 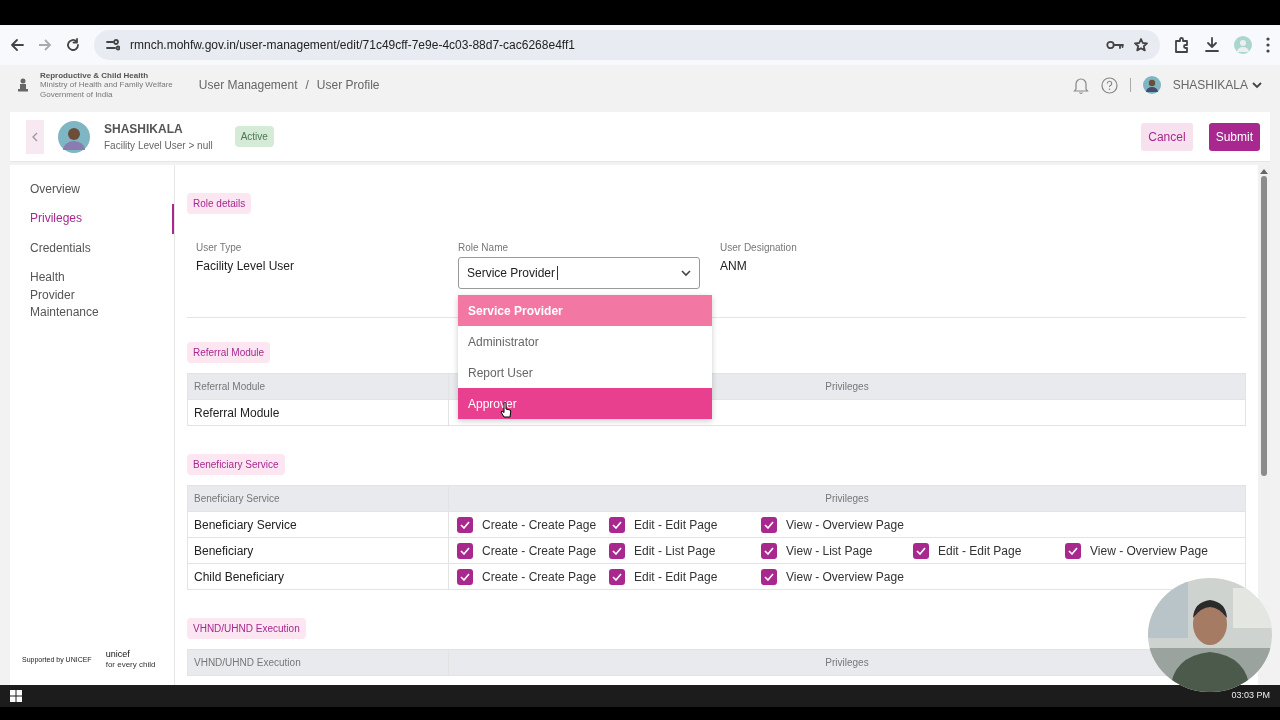 I want to click on section-tag: Referral Module, so click(x=229, y=352).